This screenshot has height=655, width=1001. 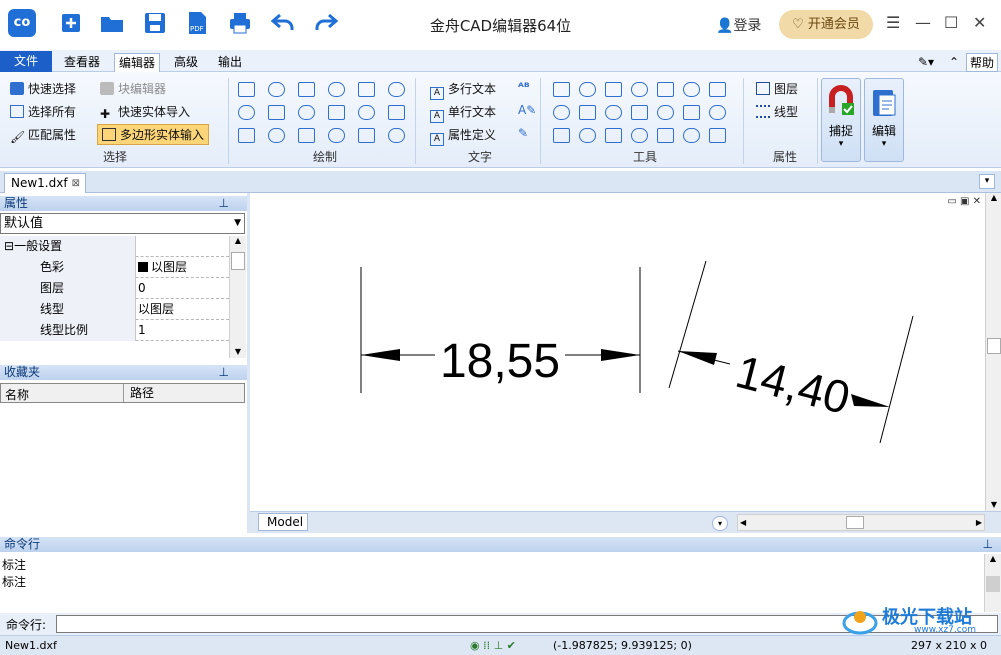 I want to click on minimize-icon: —, so click(x=923, y=22).